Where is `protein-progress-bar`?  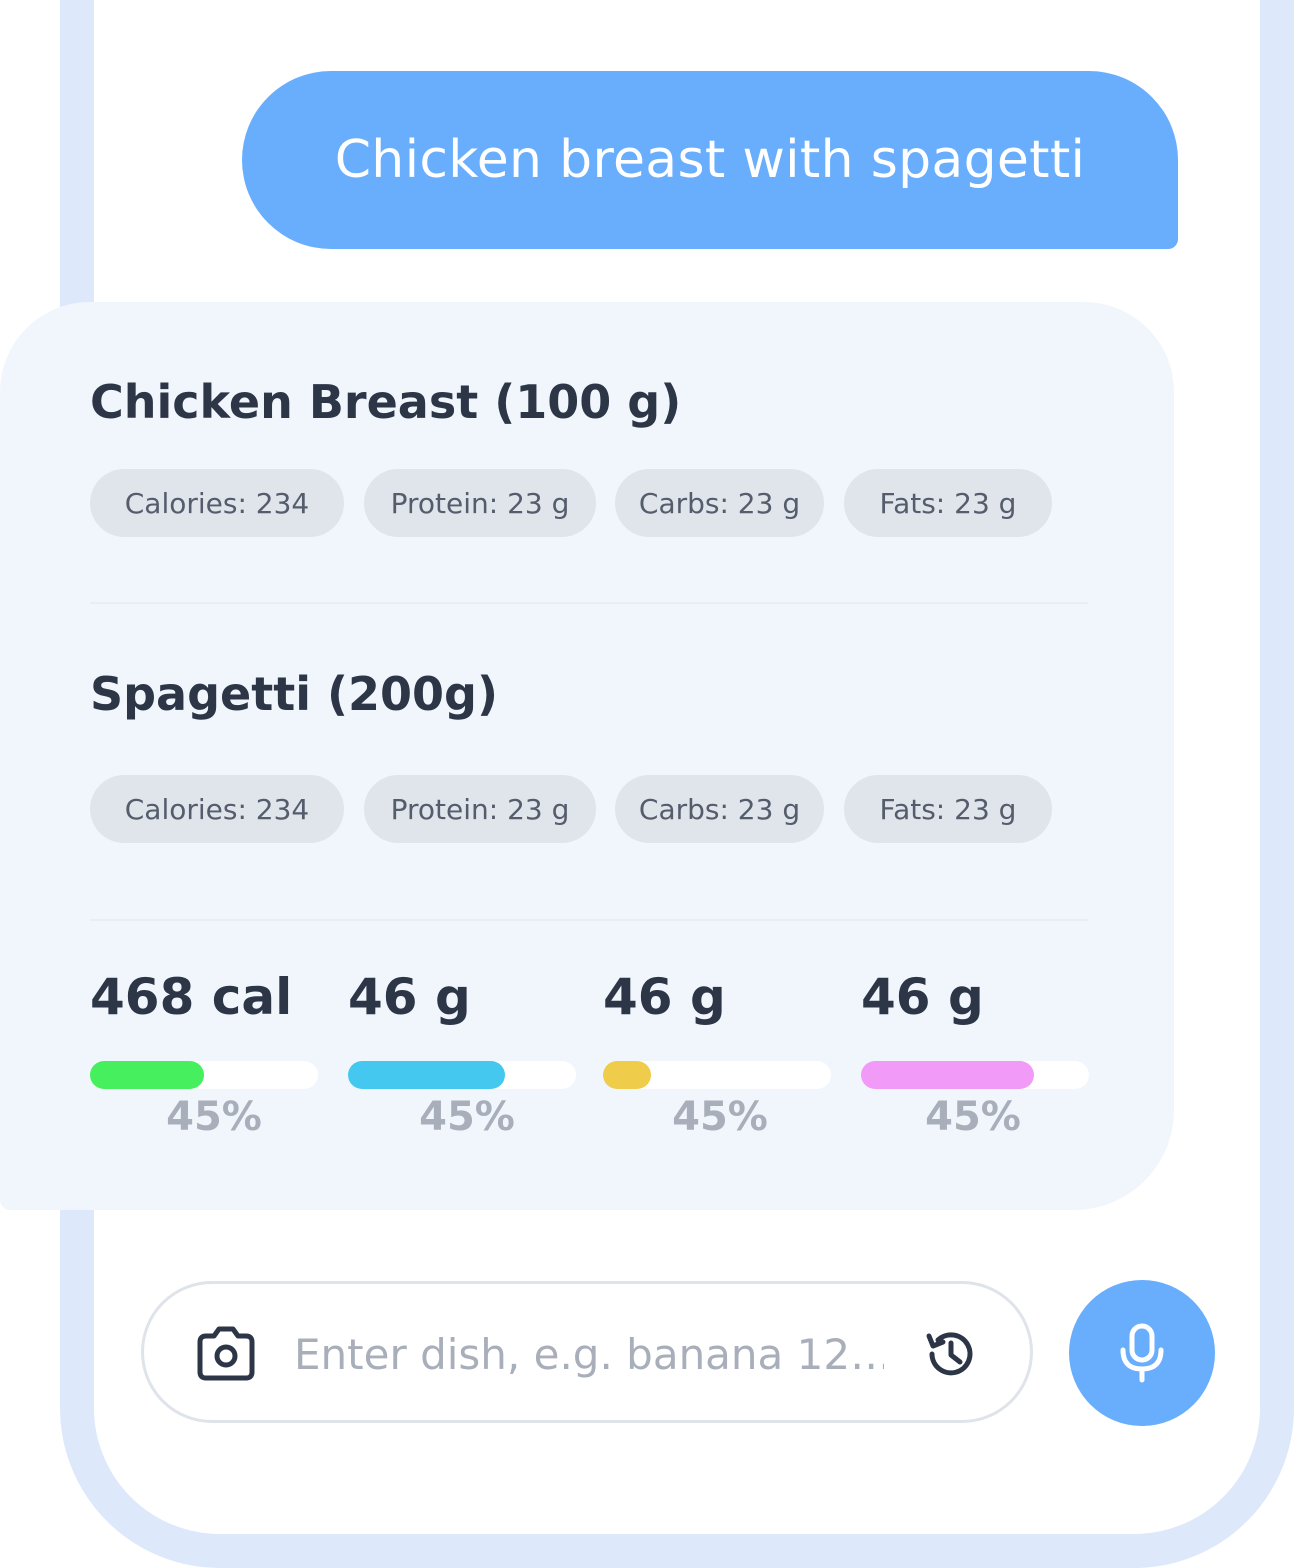
protein-progress-bar is located at coordinates (462, 1075).